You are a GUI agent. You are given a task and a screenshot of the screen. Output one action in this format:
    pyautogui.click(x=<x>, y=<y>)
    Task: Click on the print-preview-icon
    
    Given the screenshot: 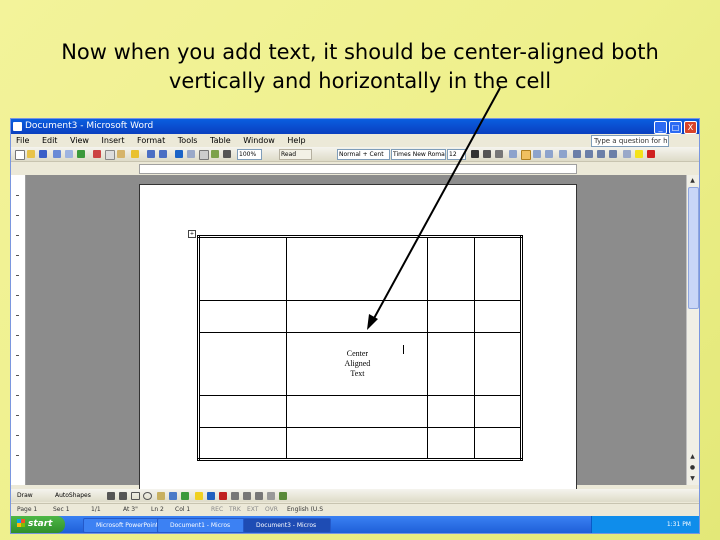 What is the action you would take?
    pyautogui.click(x=69, y=154)
    